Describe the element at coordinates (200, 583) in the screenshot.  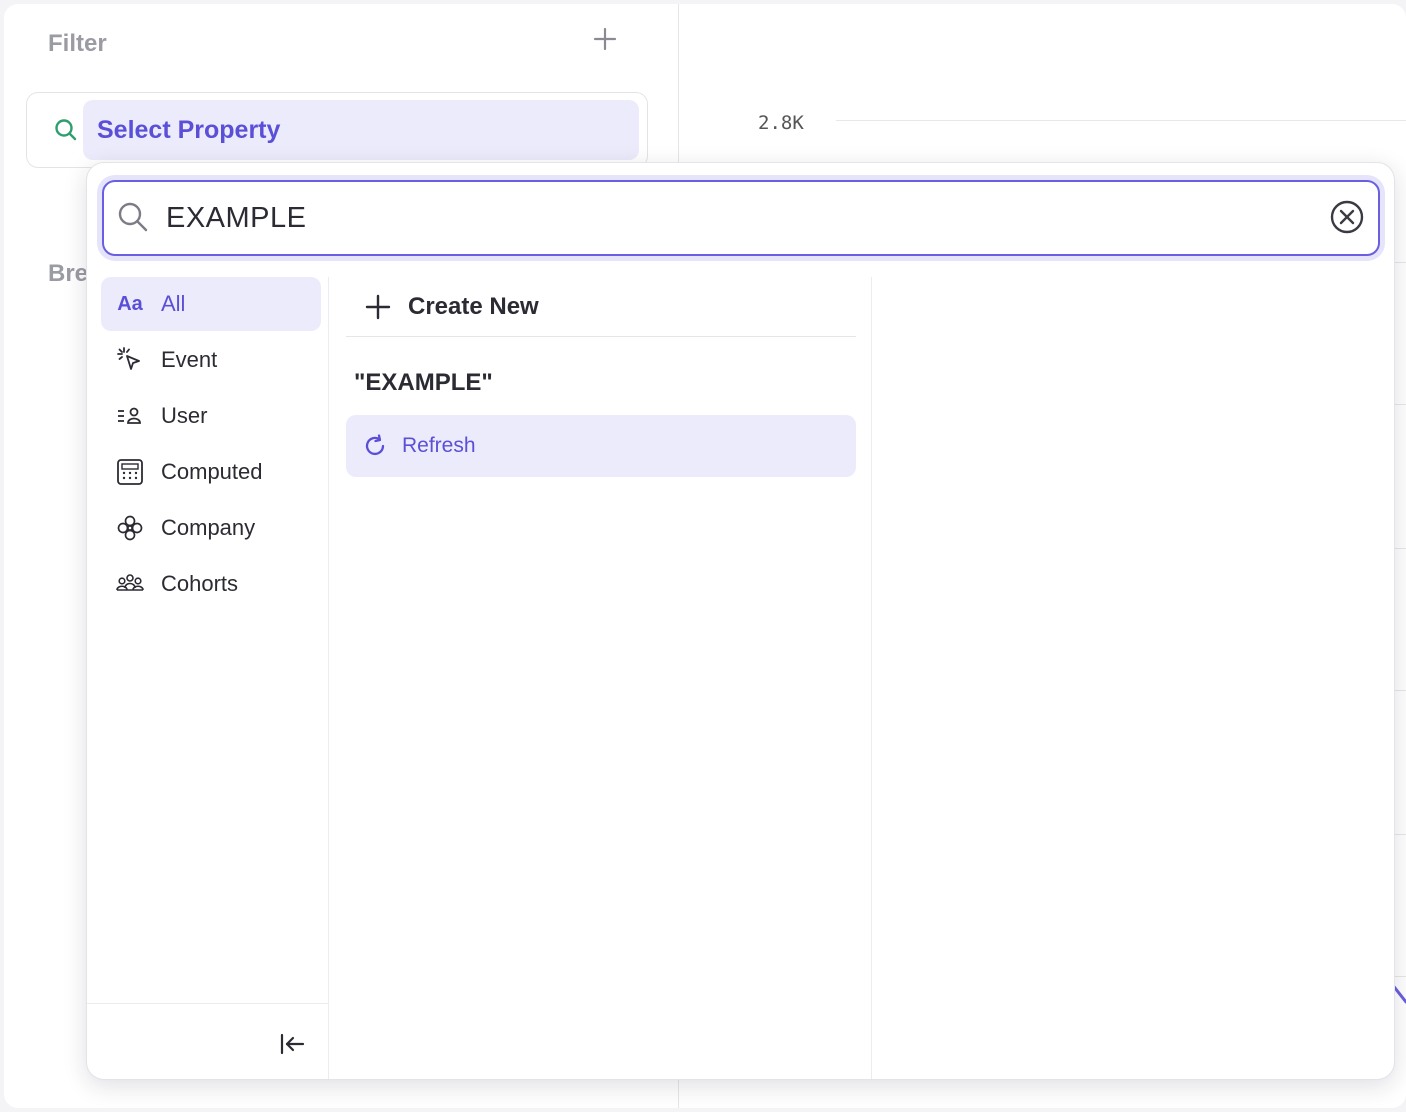
I see `category-label: Cohorts` at that location.